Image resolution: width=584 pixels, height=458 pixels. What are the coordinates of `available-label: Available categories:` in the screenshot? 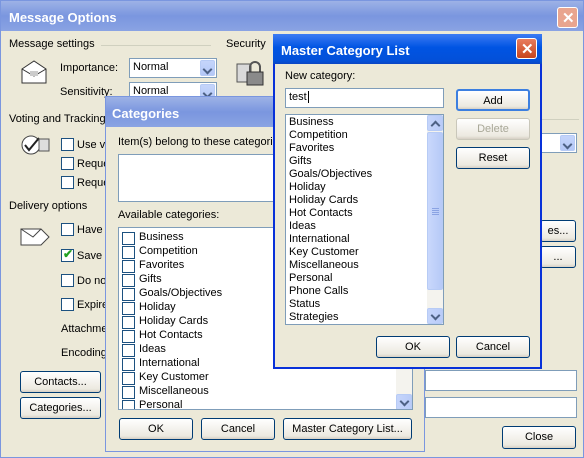 It's located at (169, 215).